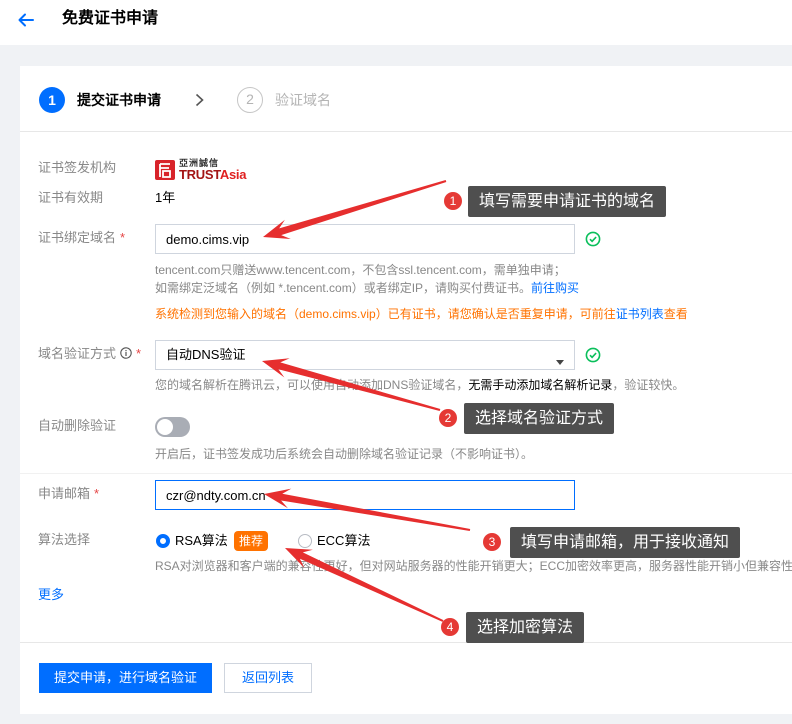 Image resolution: width=792 pixels, height=724 pixels. What do you see at coordinates (453, 201) in the screenshot?
I see `annotation-1-number: 1` at bounding box center [453, 201].